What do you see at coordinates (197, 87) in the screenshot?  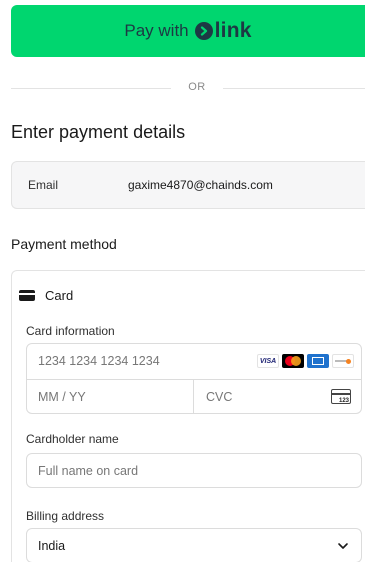 I see `or-label: OR` at bounding box center [197, 87].